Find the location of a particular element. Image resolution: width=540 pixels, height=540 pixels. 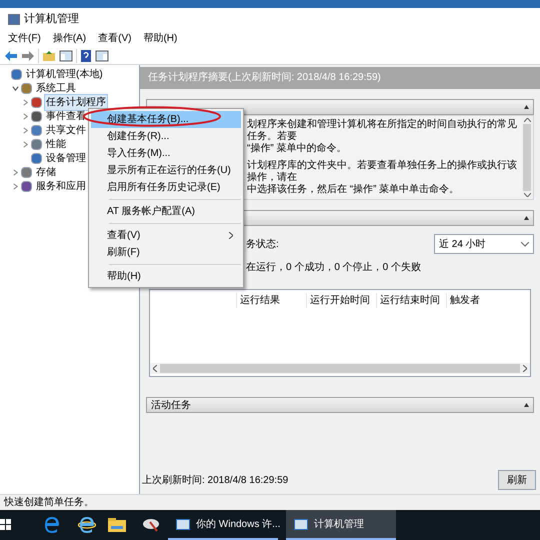

tree-item: 共享文件 is located at coordinates (66, 130).